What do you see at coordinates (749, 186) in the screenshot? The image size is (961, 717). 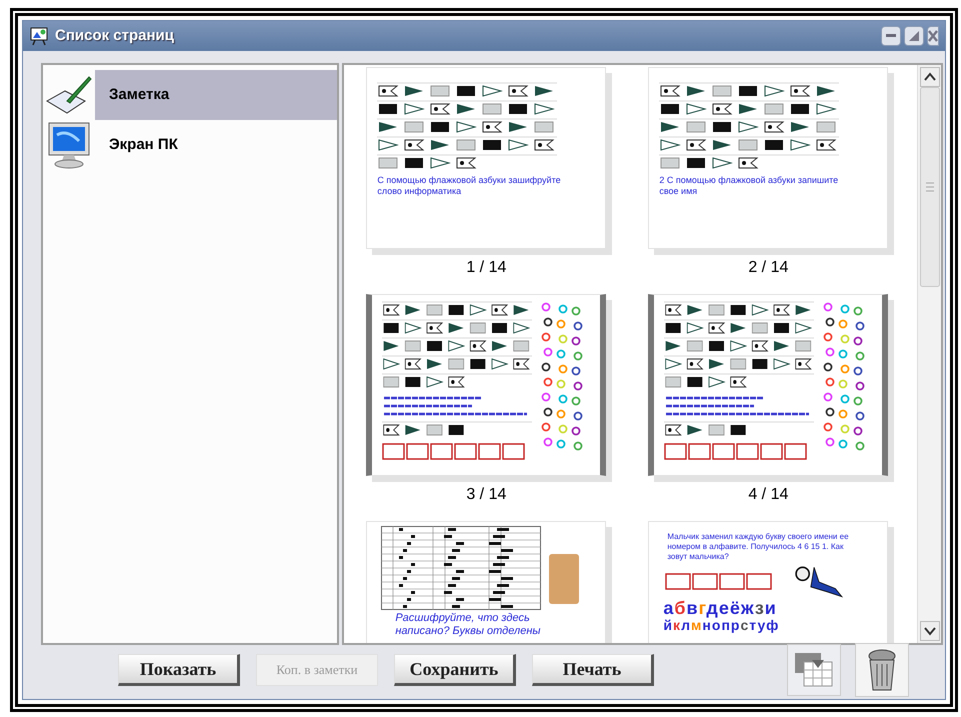 I see `slide-caption: 2 С помощью флажковой азбуки запишите свое имя` at bounding box center [749, 186].